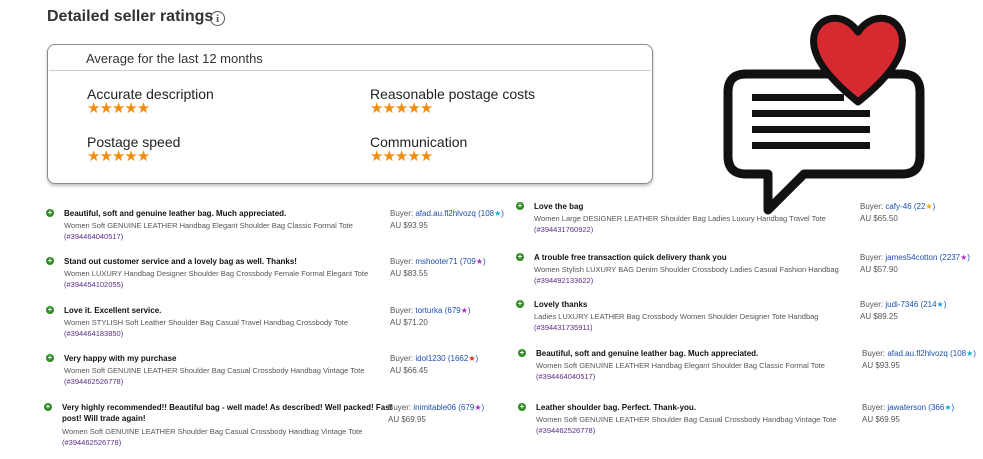  Describe the element at coordinates (879, 316) in the screenshot. I see `feedback-price: AU $89.25` at that location.